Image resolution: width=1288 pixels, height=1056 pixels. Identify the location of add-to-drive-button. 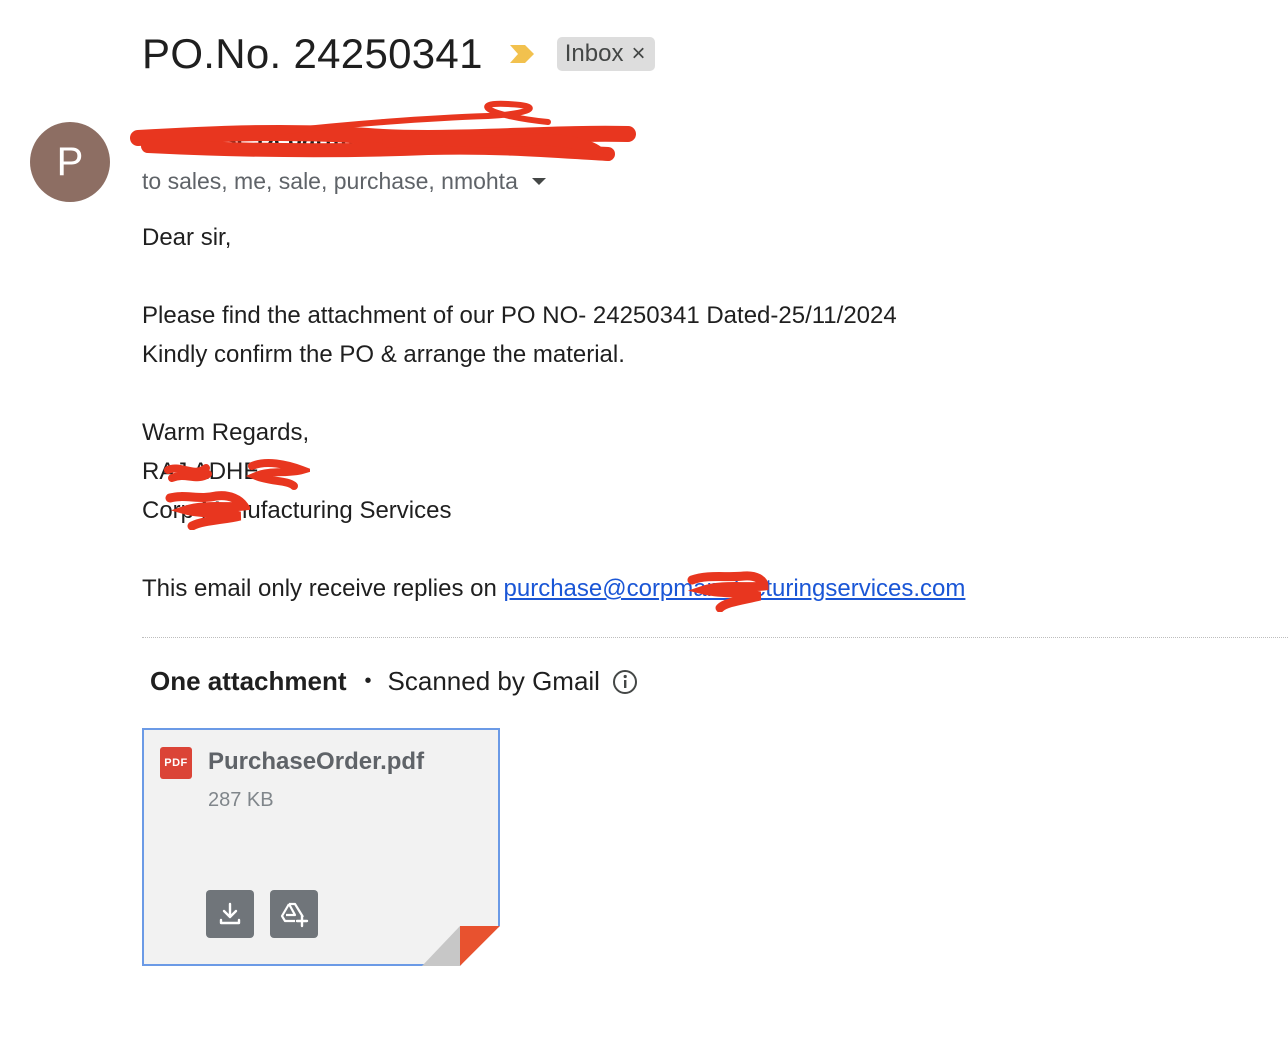
(294, 914).